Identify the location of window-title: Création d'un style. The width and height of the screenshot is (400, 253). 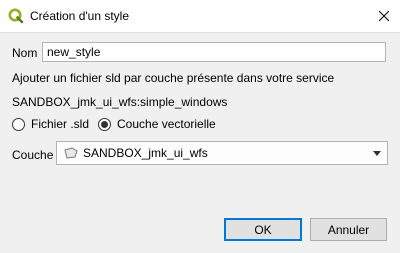
(80, 16).